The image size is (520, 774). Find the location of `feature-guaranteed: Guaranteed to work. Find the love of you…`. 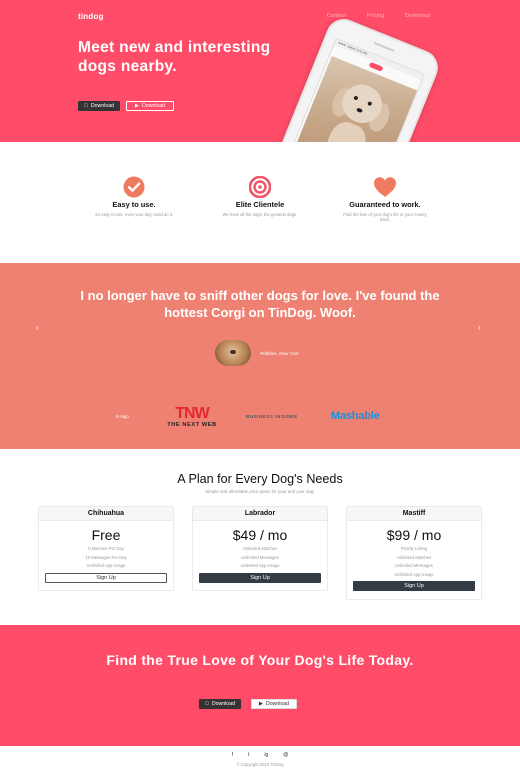

feature-guaranteed: Guaranteed to work. Find the love of you… is located at coordinates (385, 199).